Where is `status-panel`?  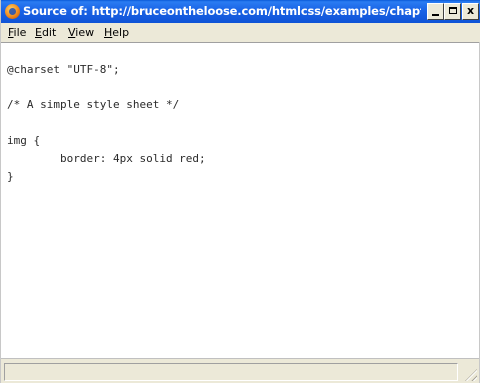 status-panel is located at coordinates (231, 372).